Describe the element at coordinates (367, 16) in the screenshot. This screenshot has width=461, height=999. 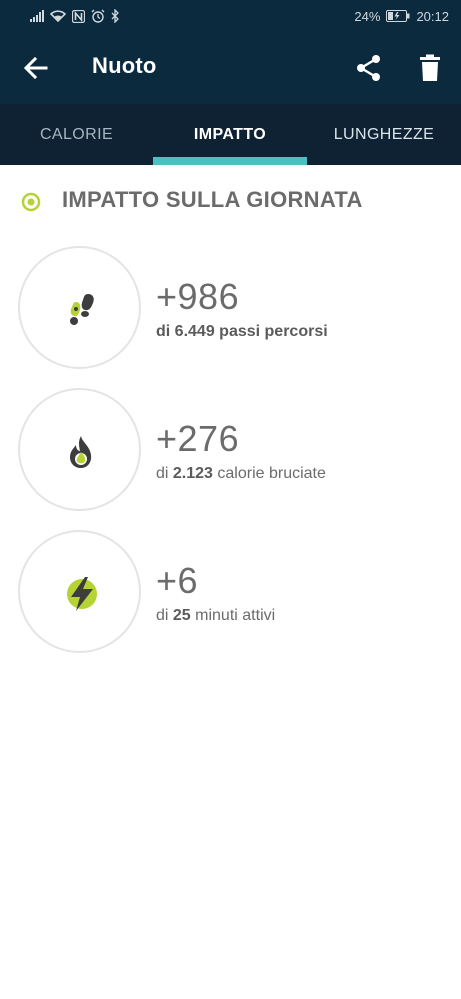
I see `battery-percent: 24%` at that location.